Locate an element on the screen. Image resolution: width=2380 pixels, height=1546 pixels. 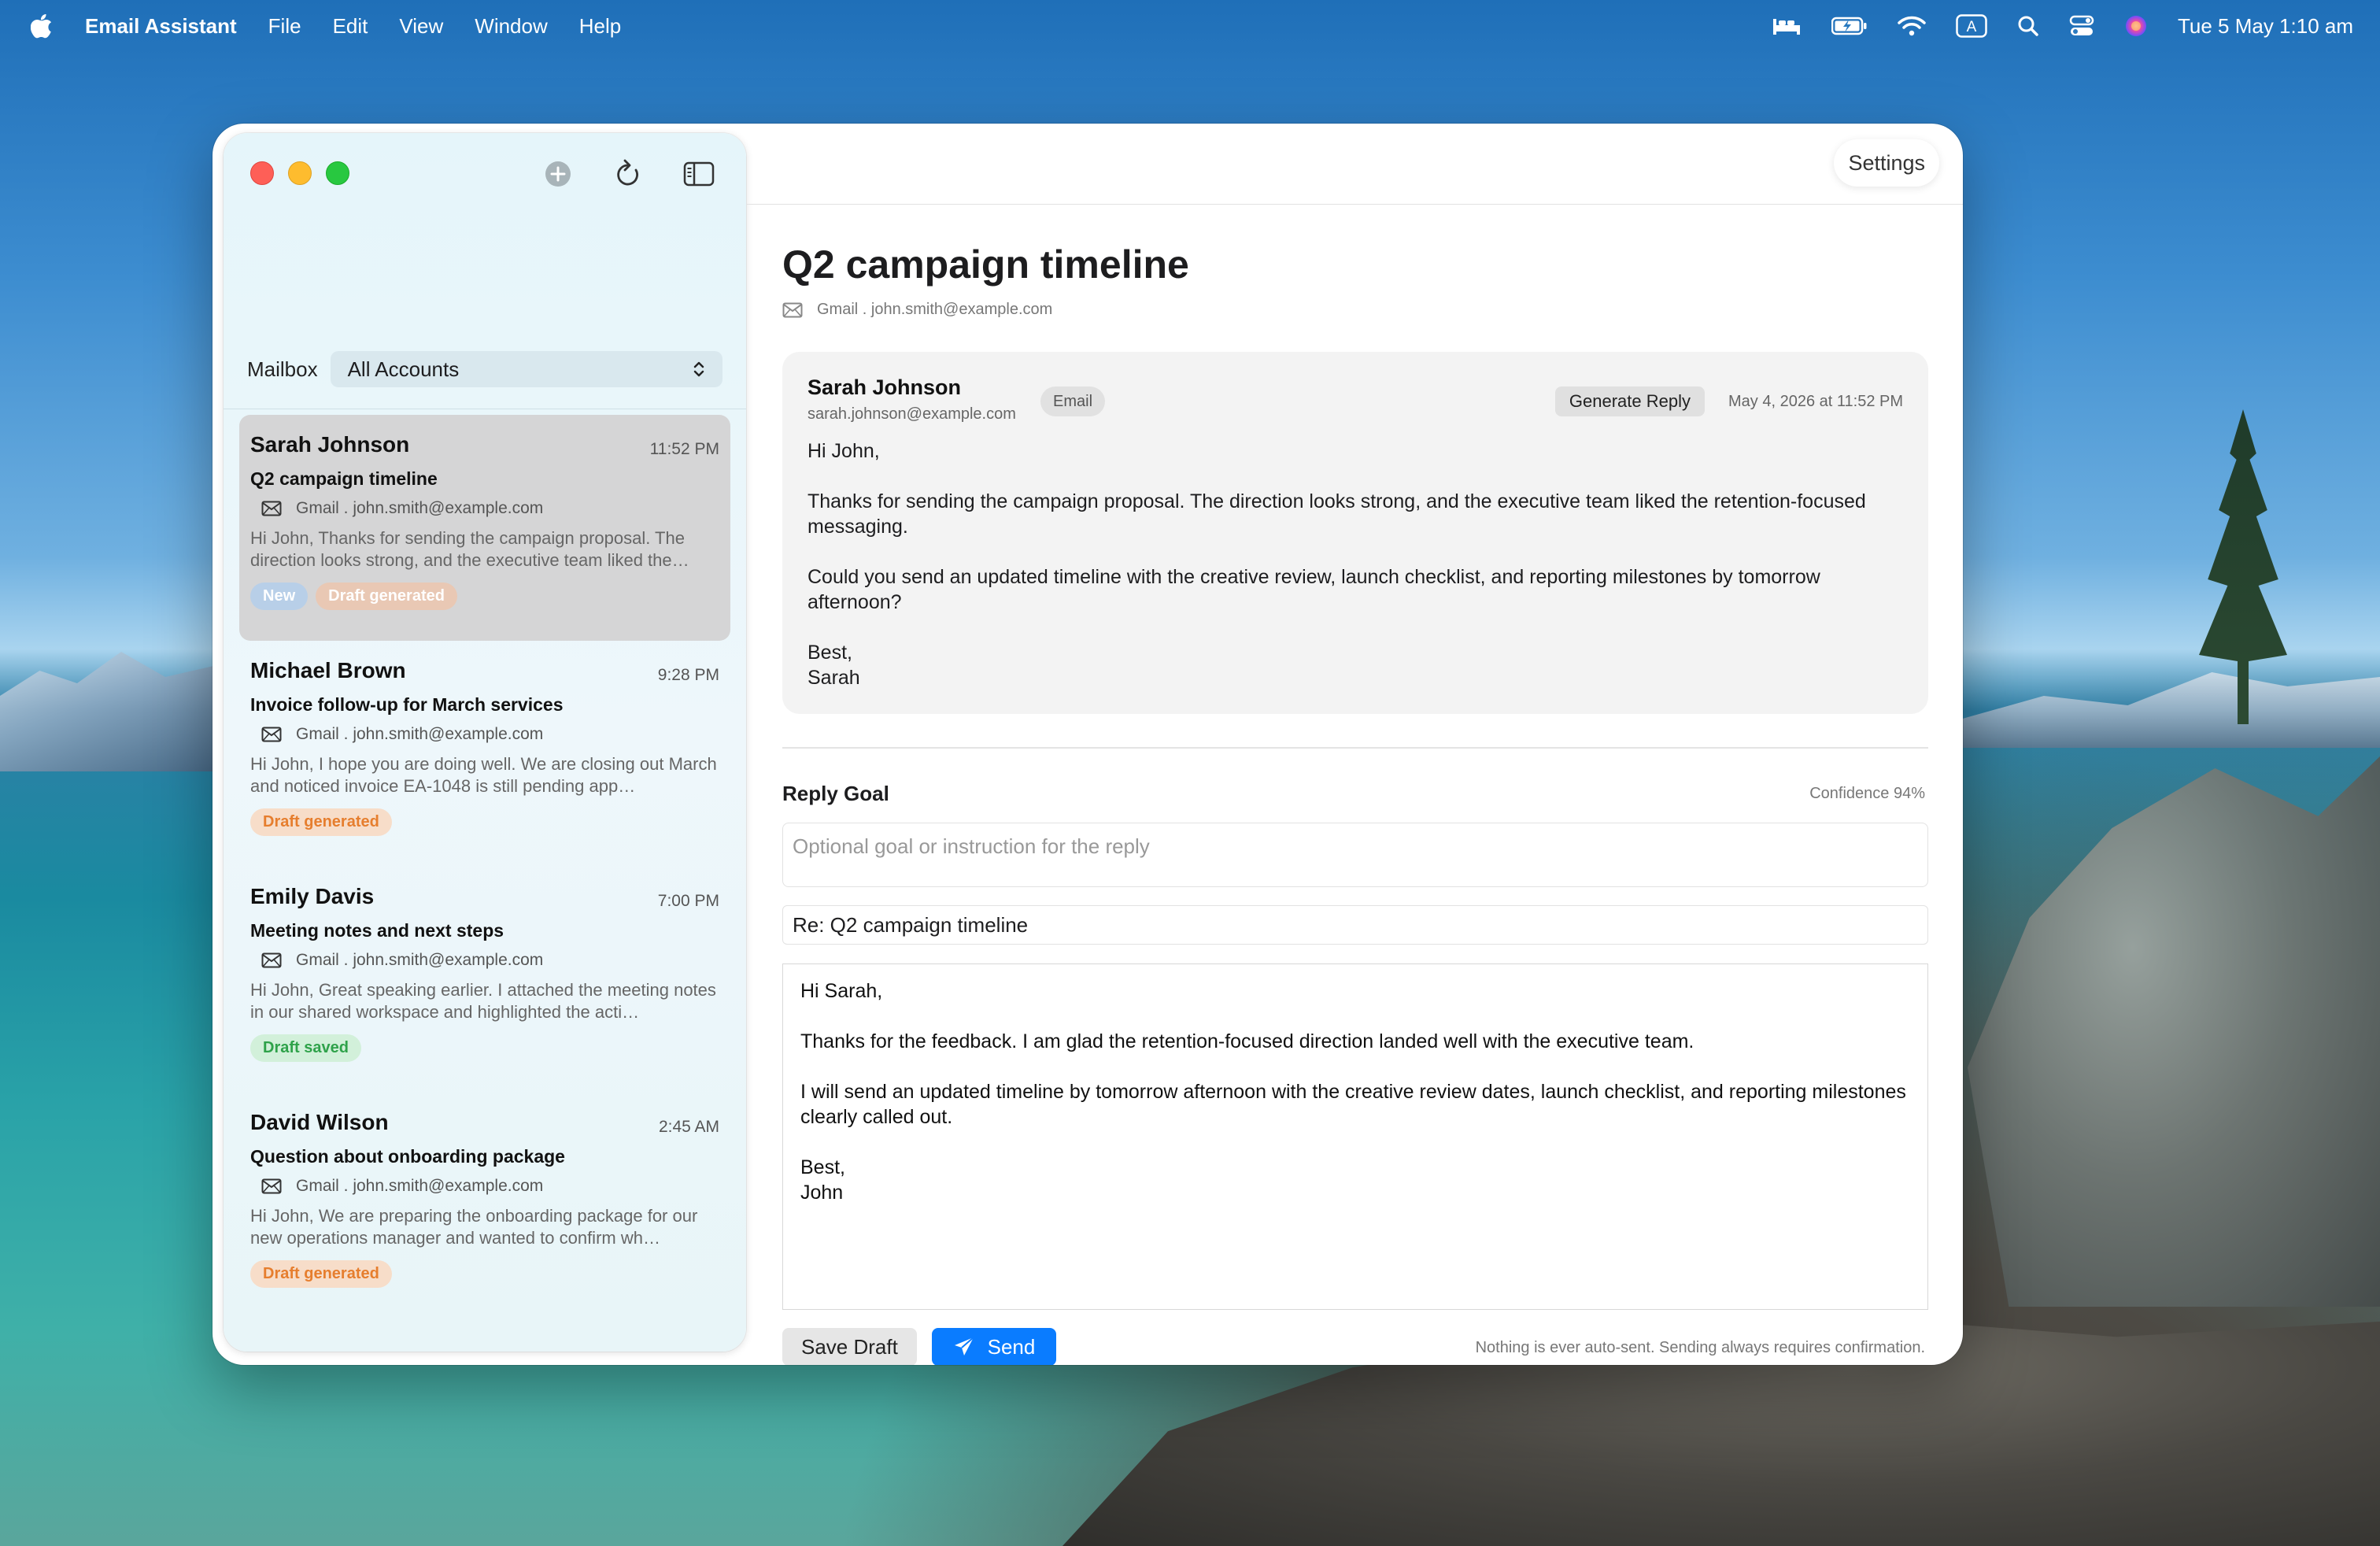
draft-saved-badge: Draft saved is located at coordinates (305, 1048).